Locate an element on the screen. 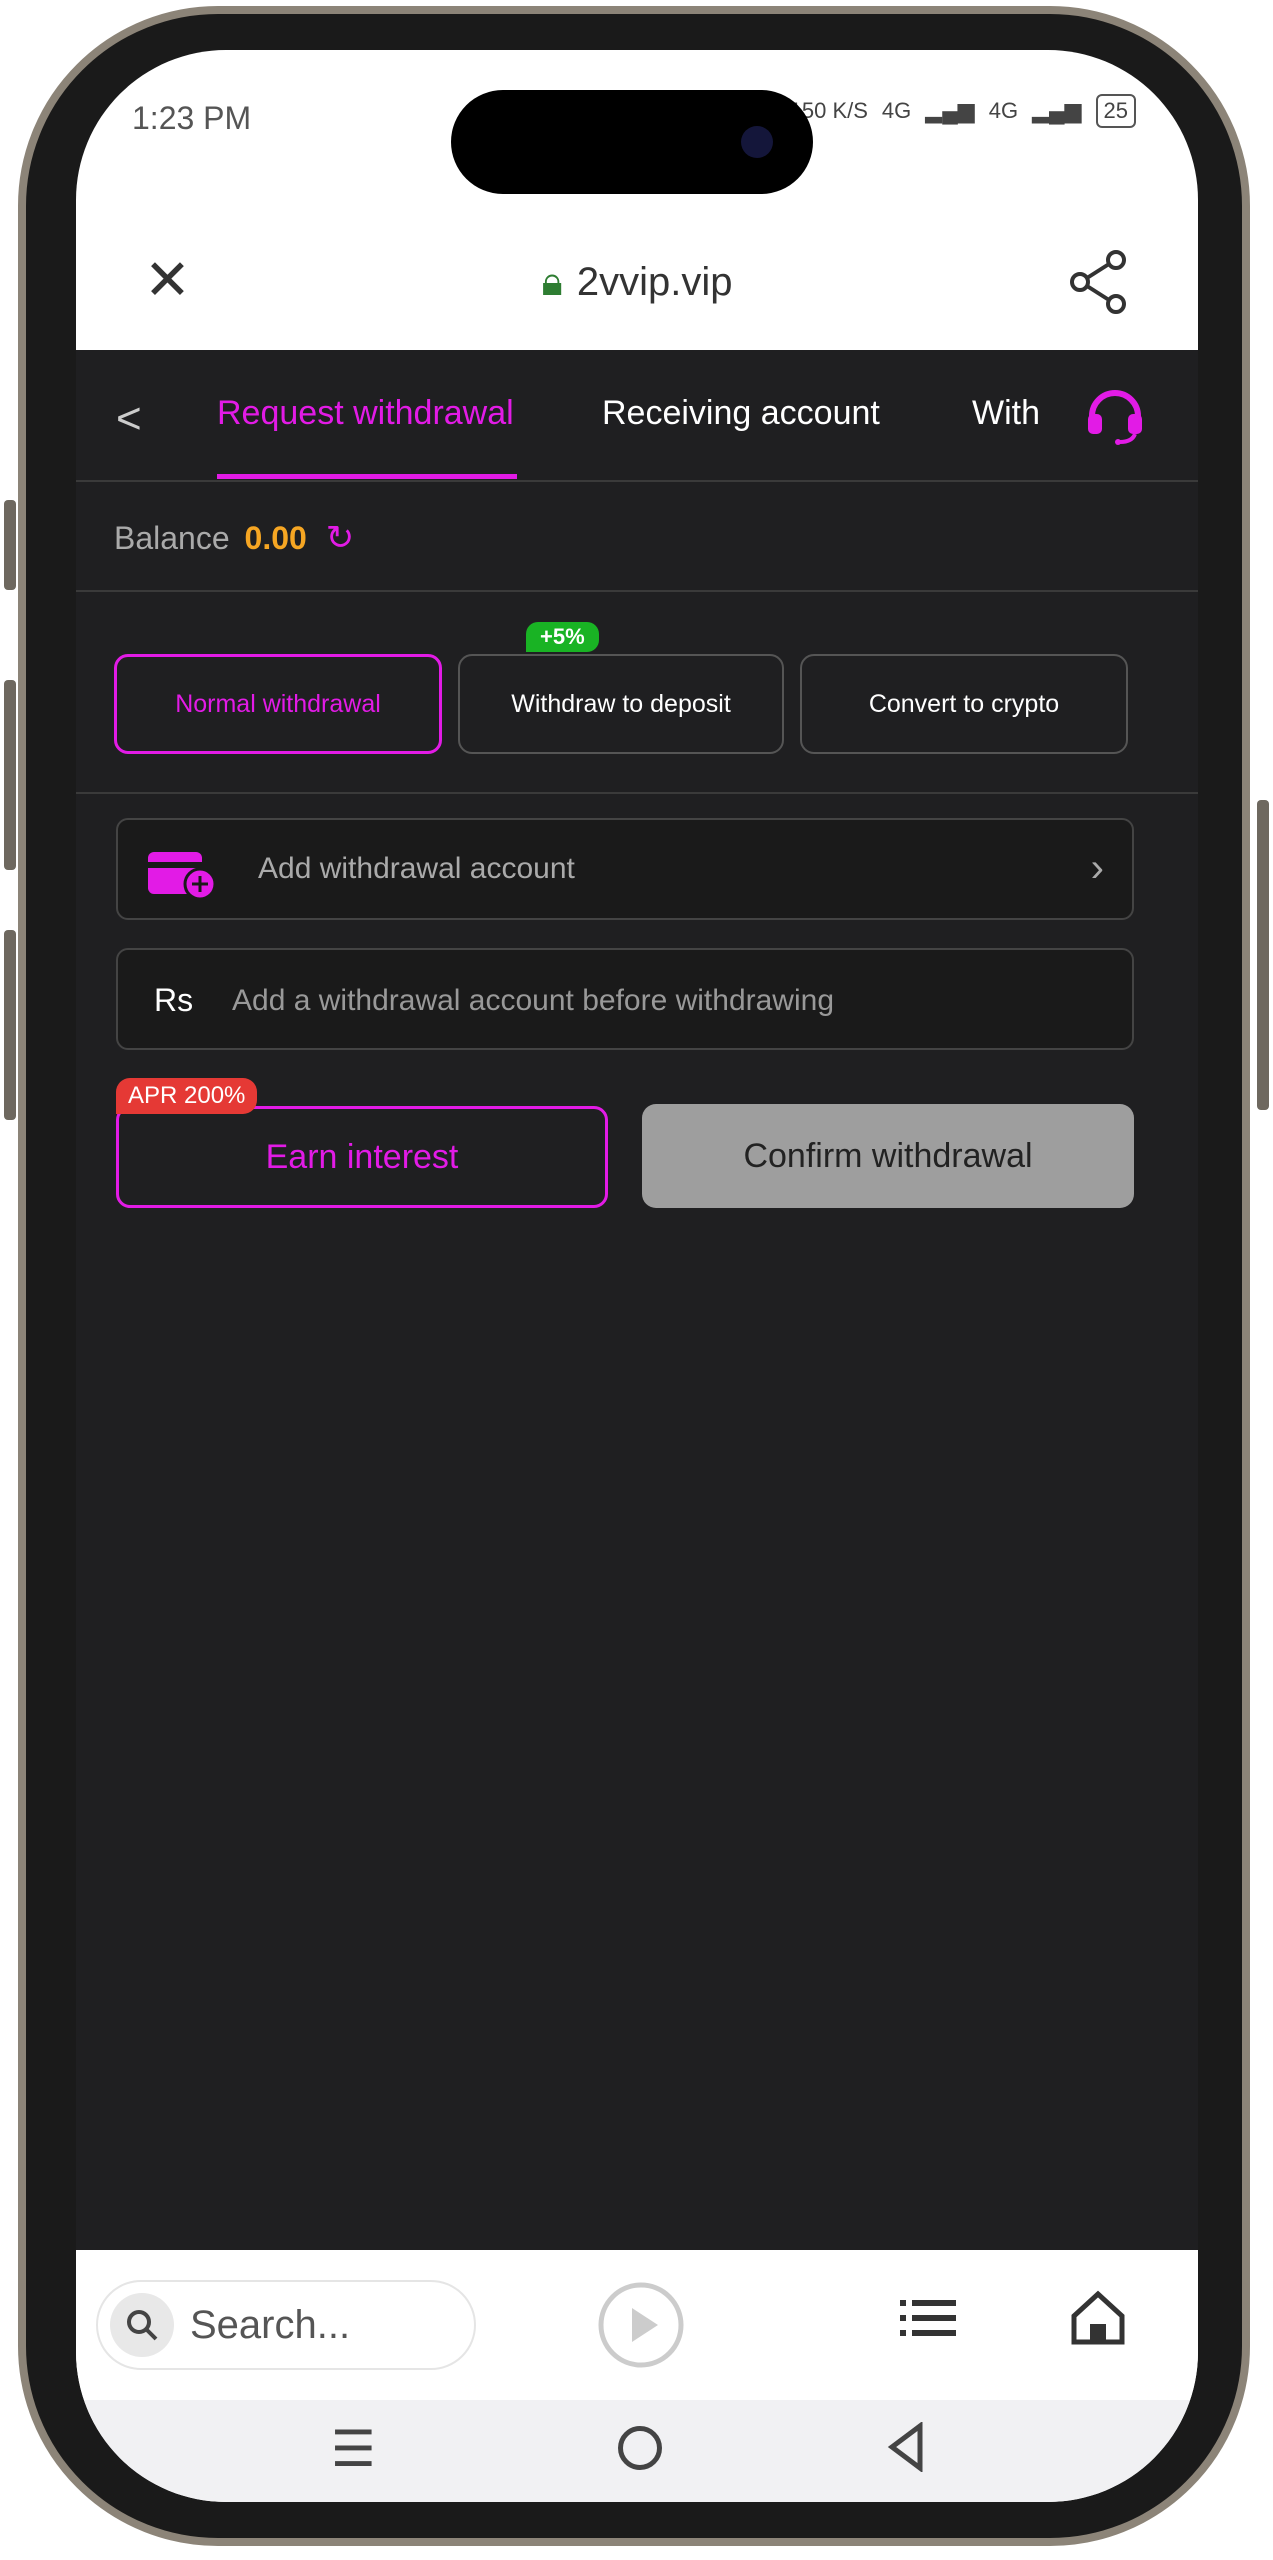 Image resolution: width=1273 pixels, height=2560 pixels. system-back-icon is located at coordinates (906, 2449).